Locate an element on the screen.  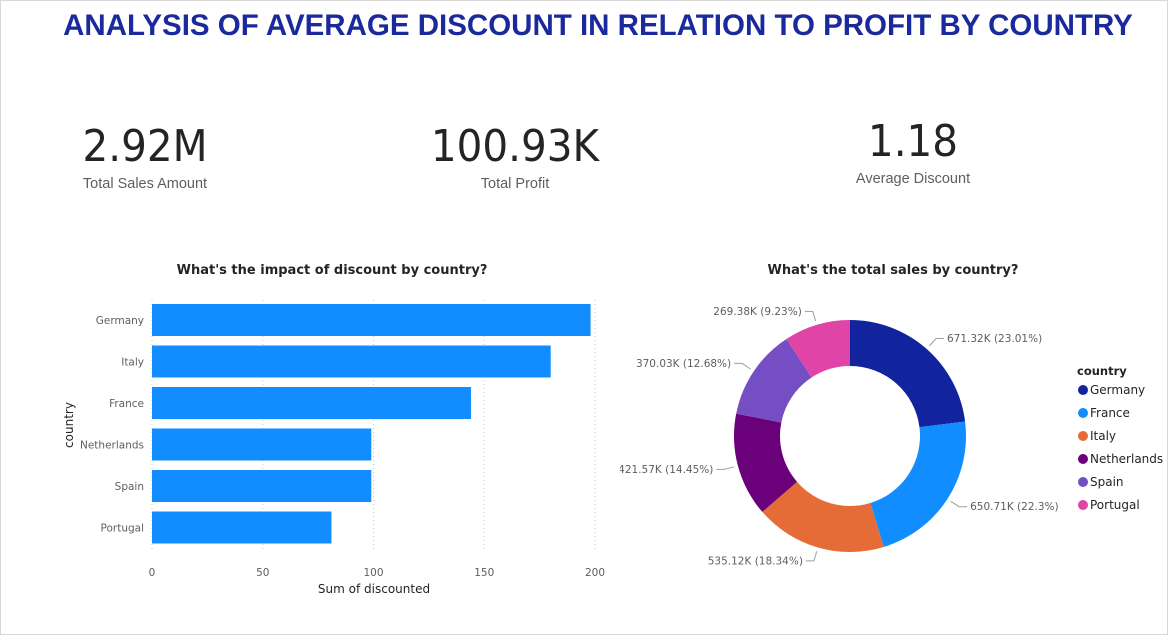
kpi-card-total-sales: 2.92M Total Sales Amount is located at coordinates (145, 157).